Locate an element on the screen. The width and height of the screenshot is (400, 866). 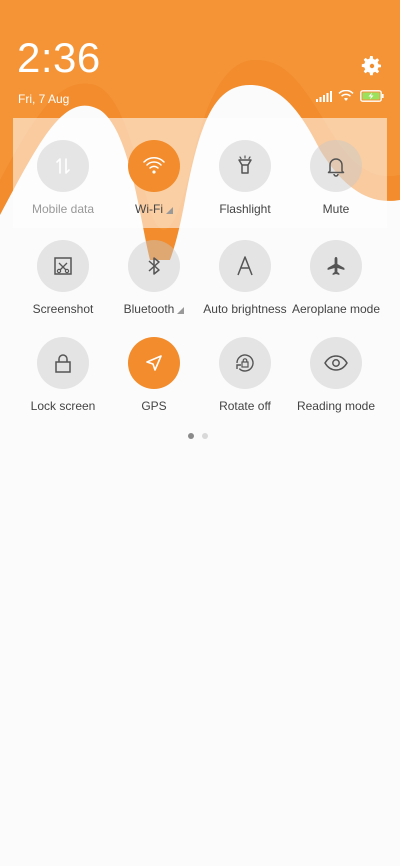
tile-mobile-data: Mobile data is located at coordinates (63, 178).